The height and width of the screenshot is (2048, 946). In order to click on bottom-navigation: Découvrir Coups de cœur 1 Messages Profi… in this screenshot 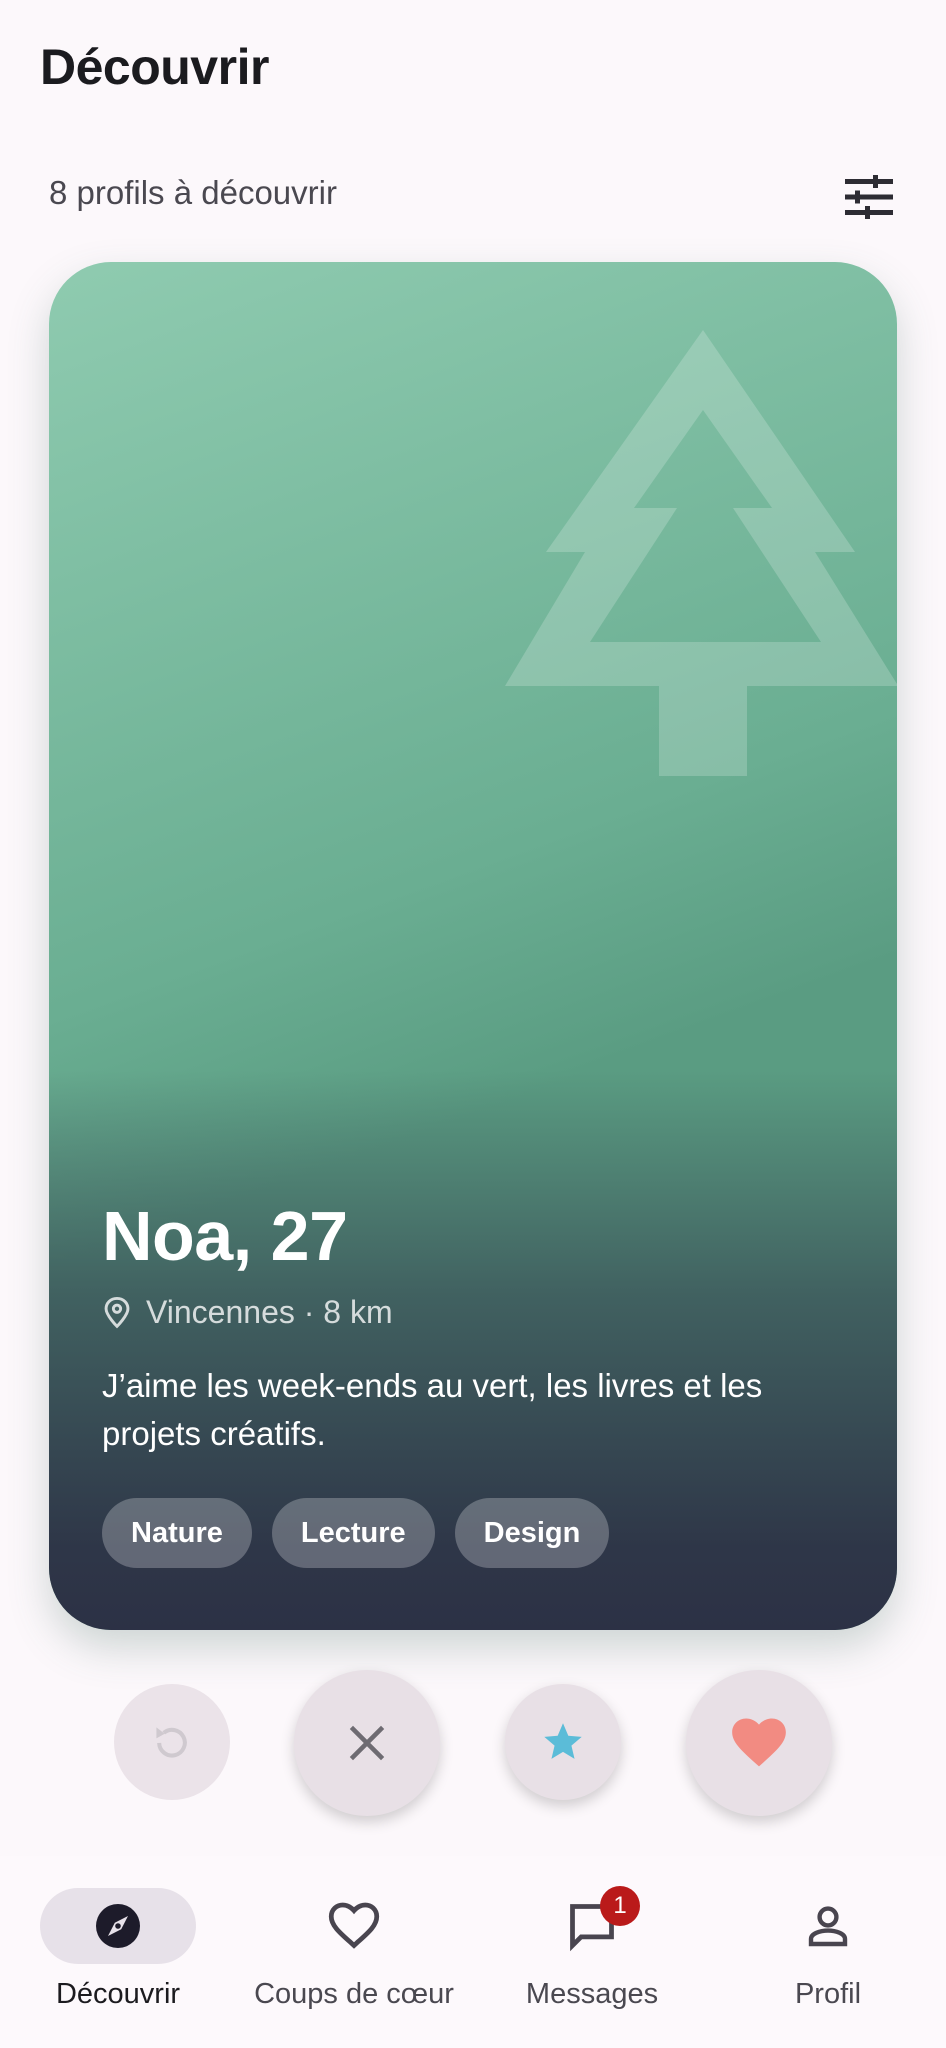, I will do `click(473, 1952)`.